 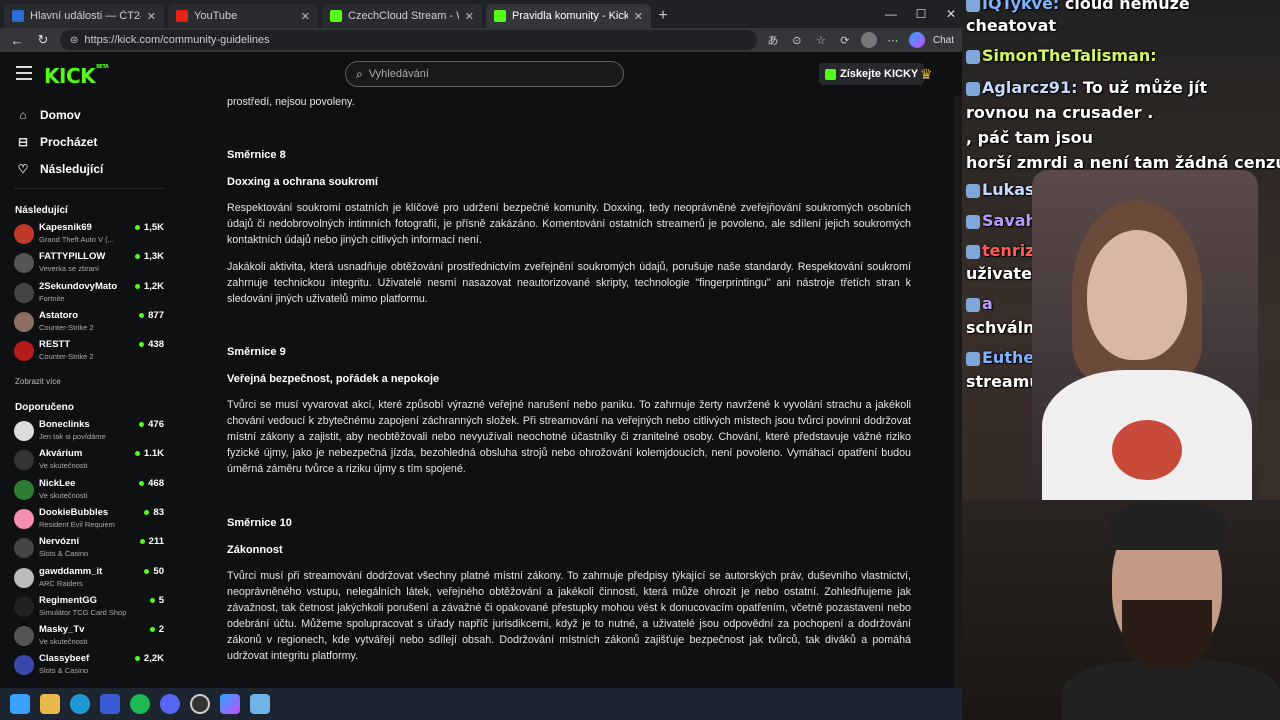 I want to click on chat-message-text: cheatovat, so click(x=1011, y=25).